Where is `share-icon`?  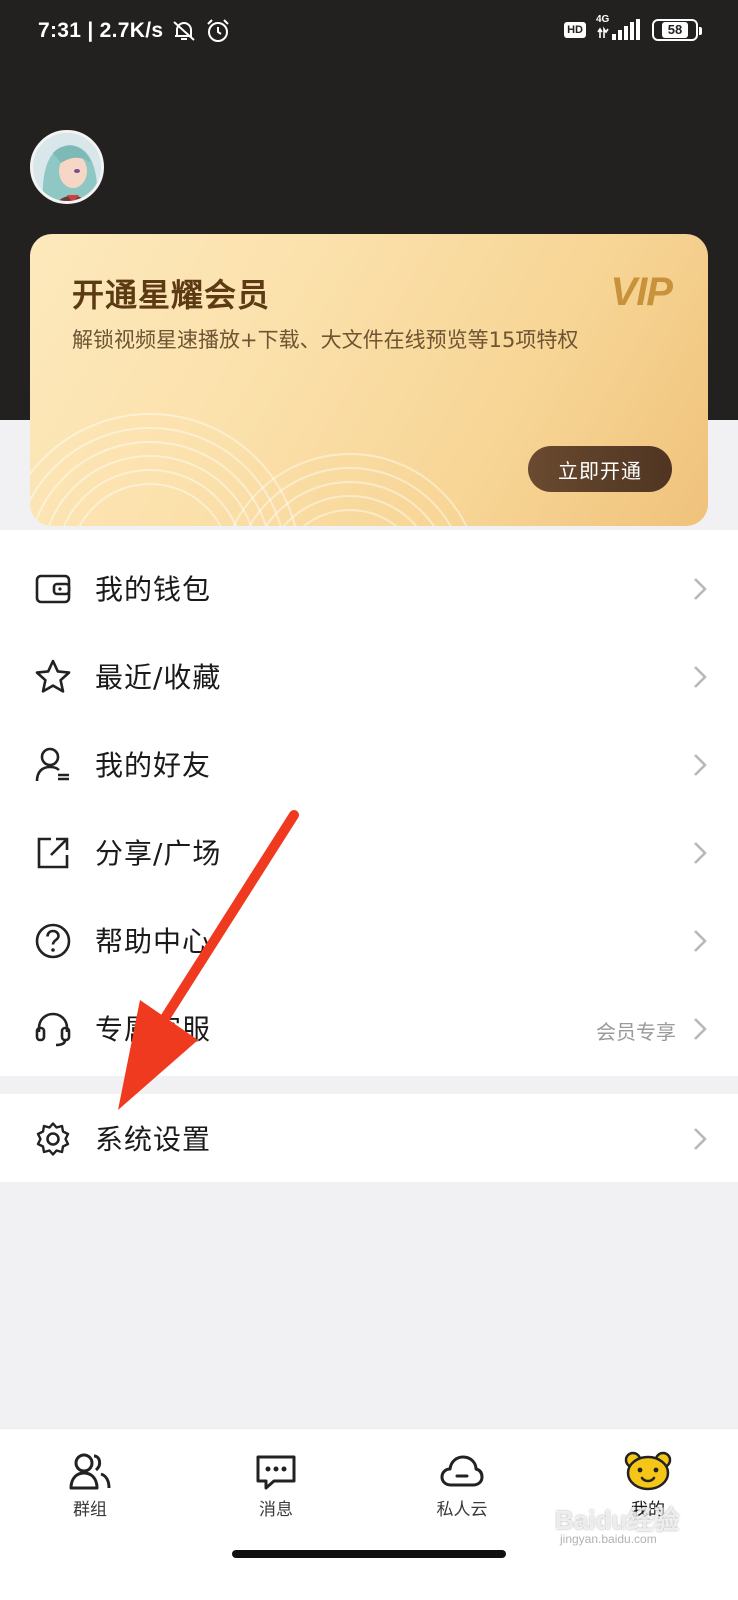 share-icon is located at coordinates (53, 853).